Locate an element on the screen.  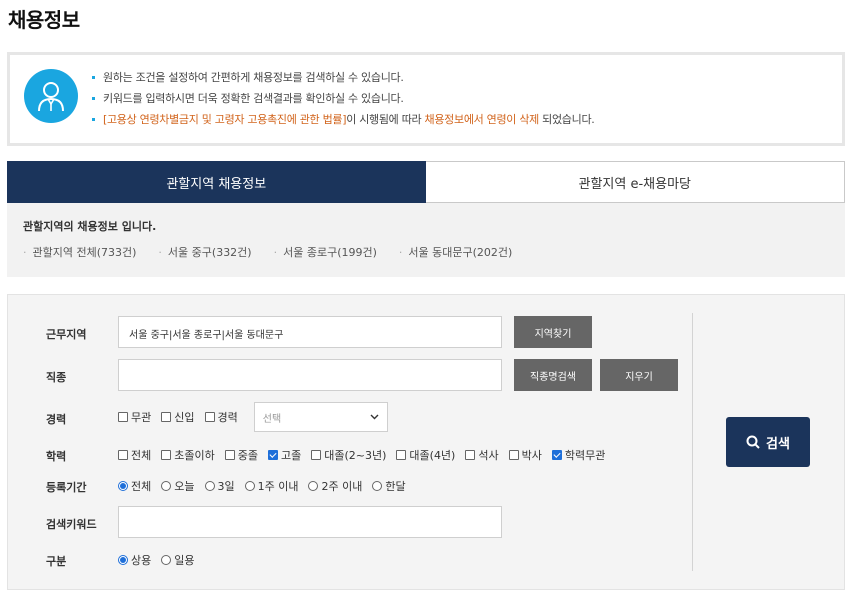
keyword-input is located at coordinates (310, 522).